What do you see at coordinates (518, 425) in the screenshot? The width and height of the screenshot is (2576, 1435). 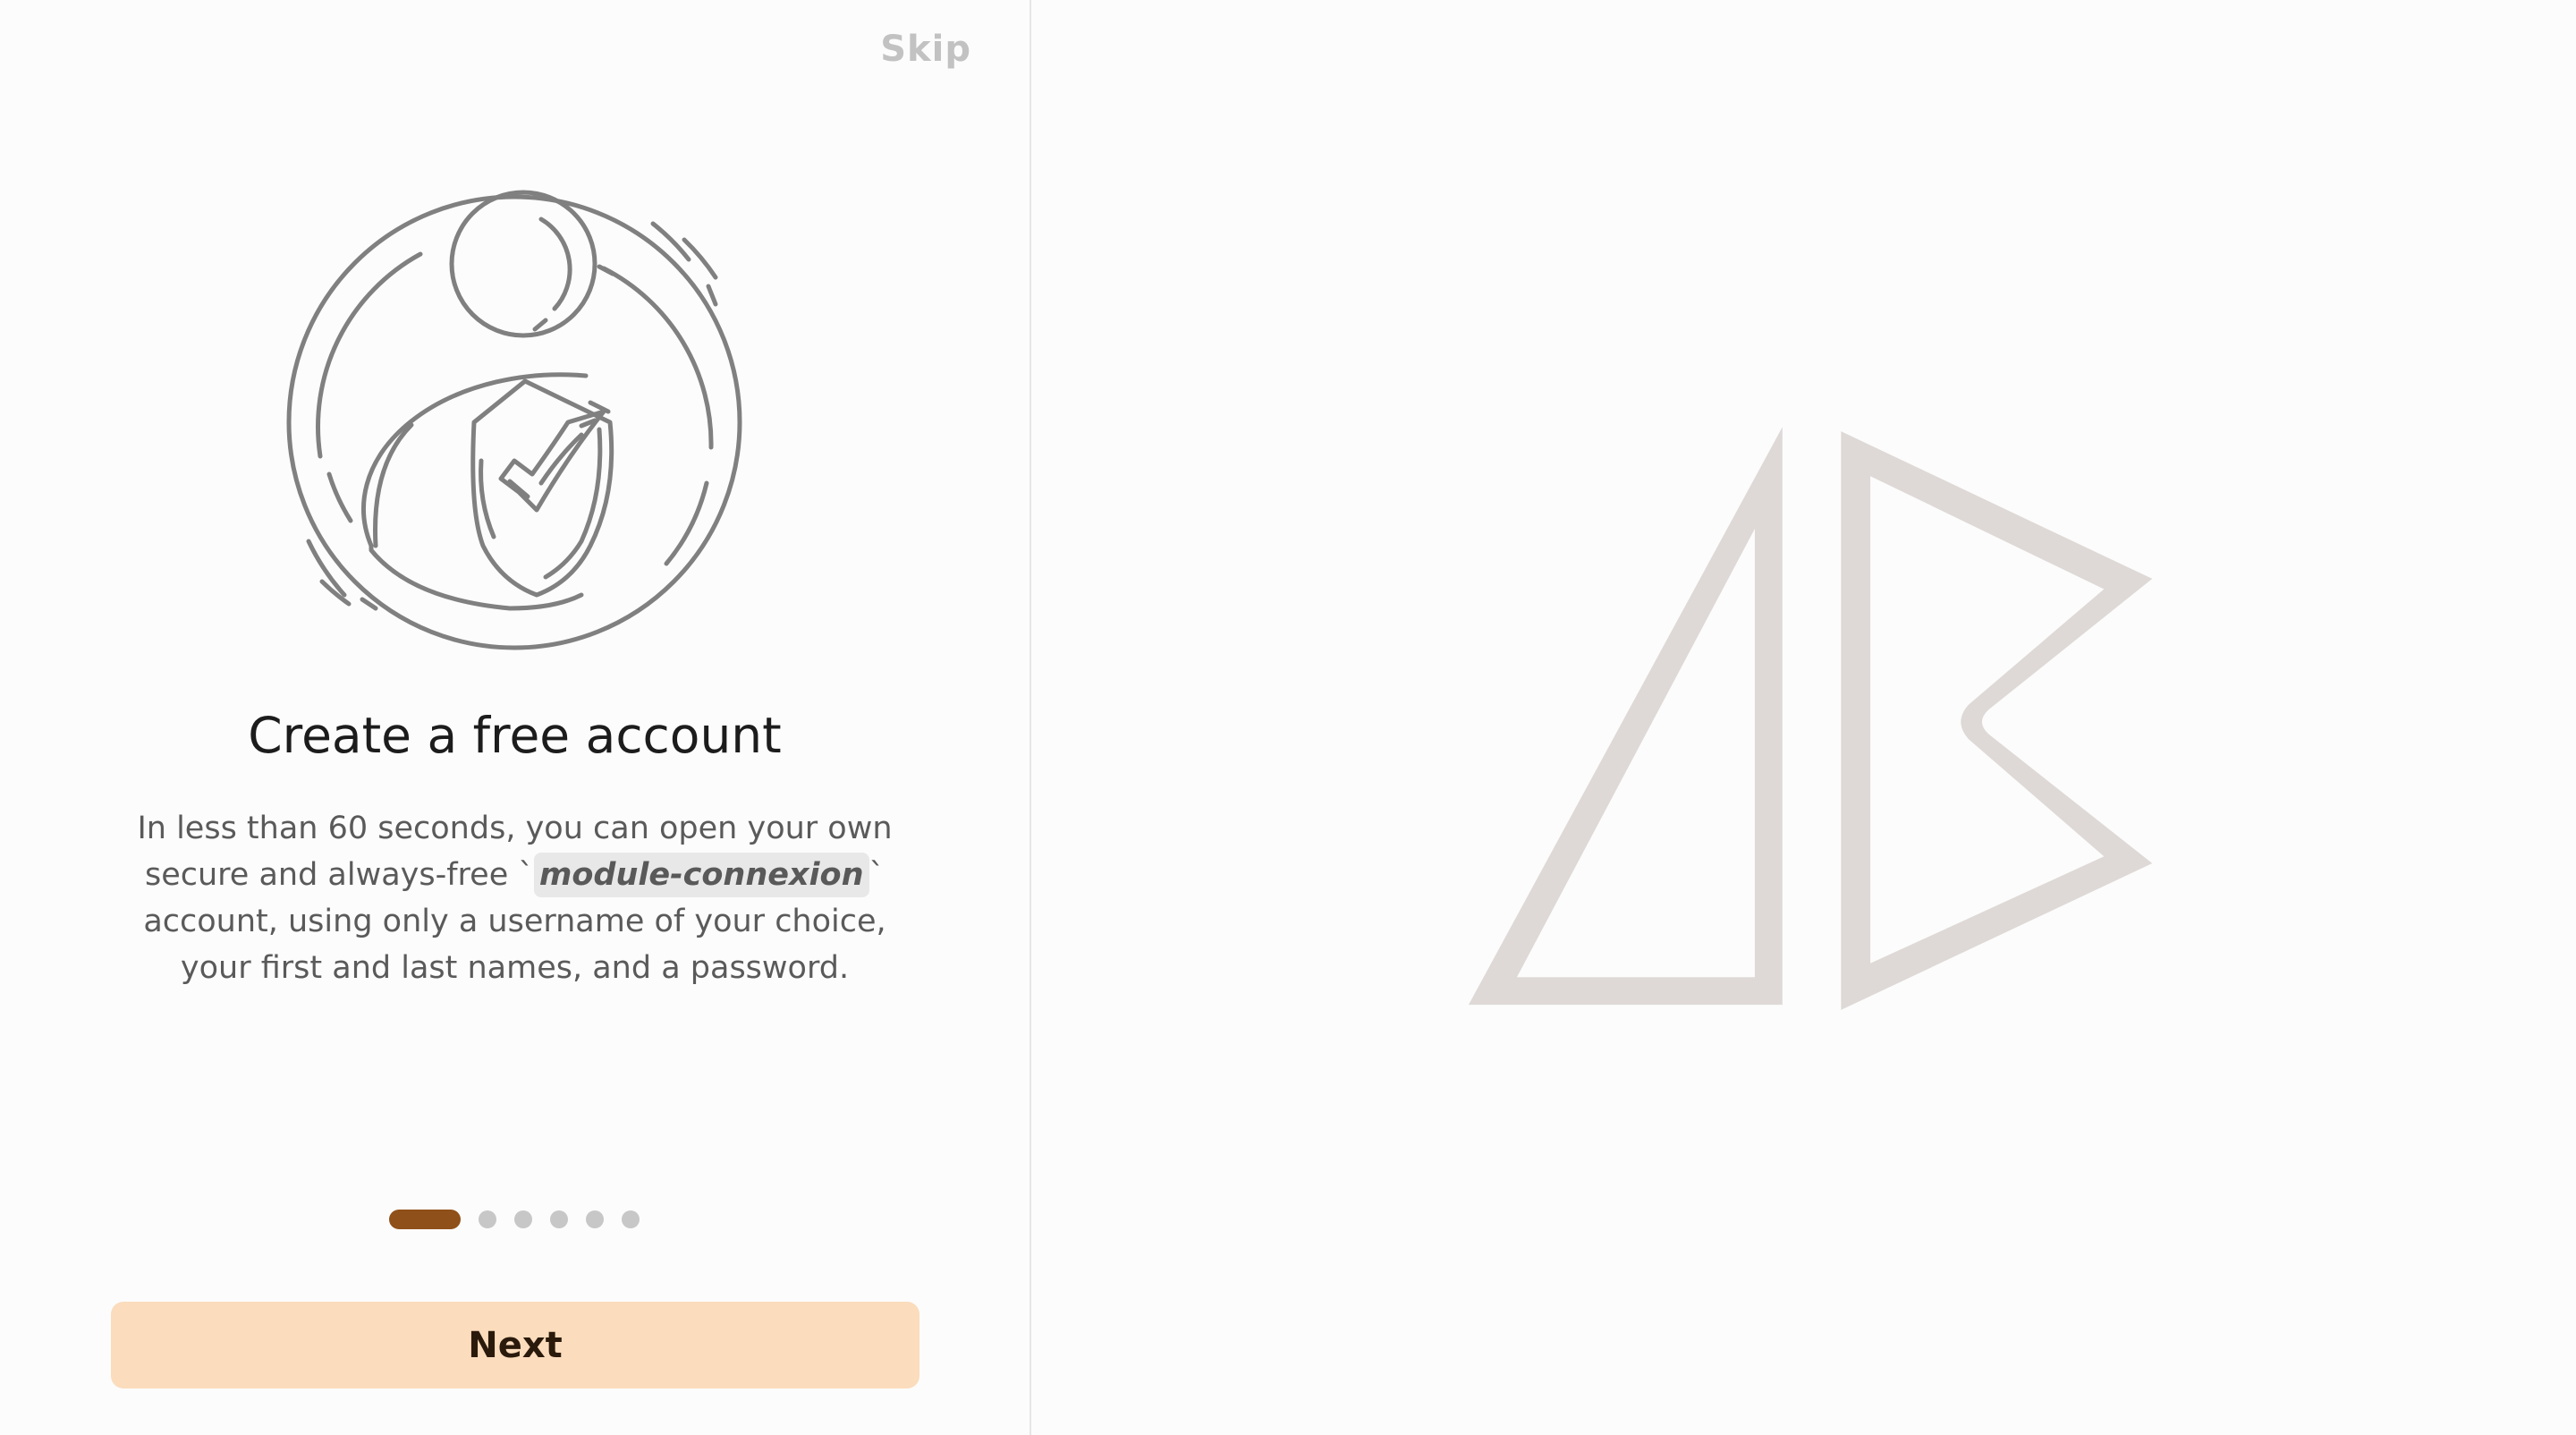 I see `user-shield-check-icon` at bounding box center [518, 425].